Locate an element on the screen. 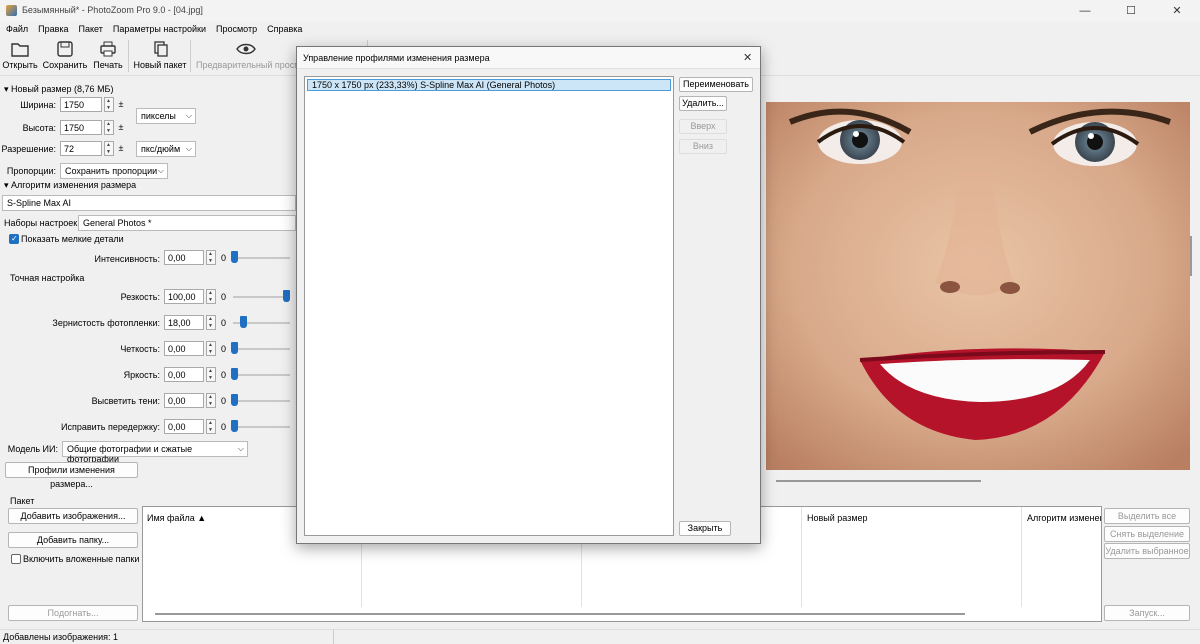 The image size is (1200, 644). menu-file: Файл is located at coordinates (17, 29).